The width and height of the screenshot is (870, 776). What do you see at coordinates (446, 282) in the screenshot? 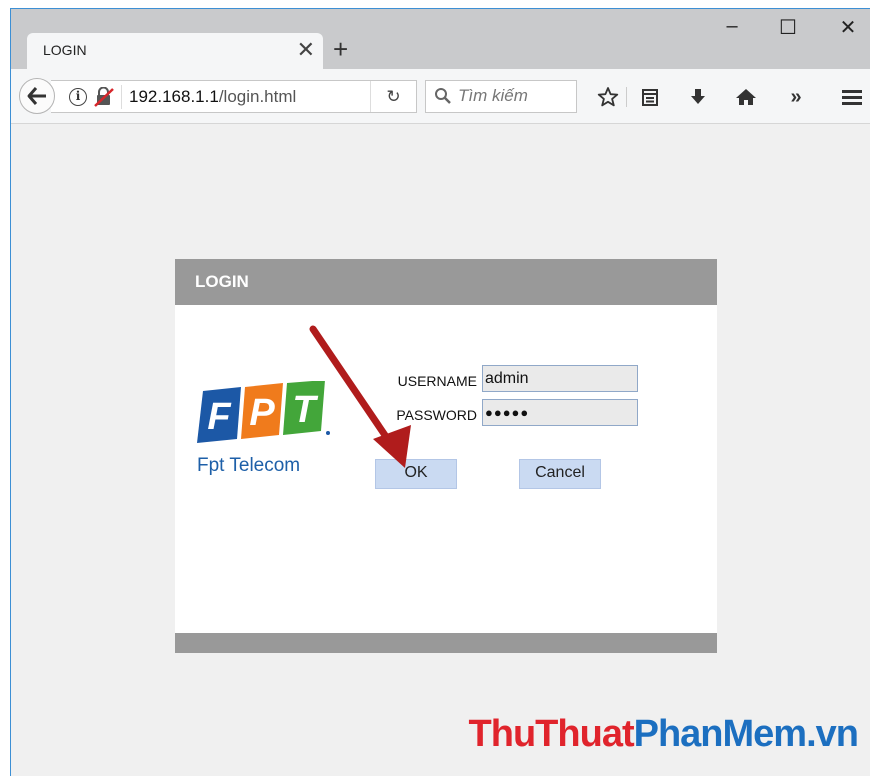
I see `dialog-header: LOGIN` at bounding box center [446, 282].